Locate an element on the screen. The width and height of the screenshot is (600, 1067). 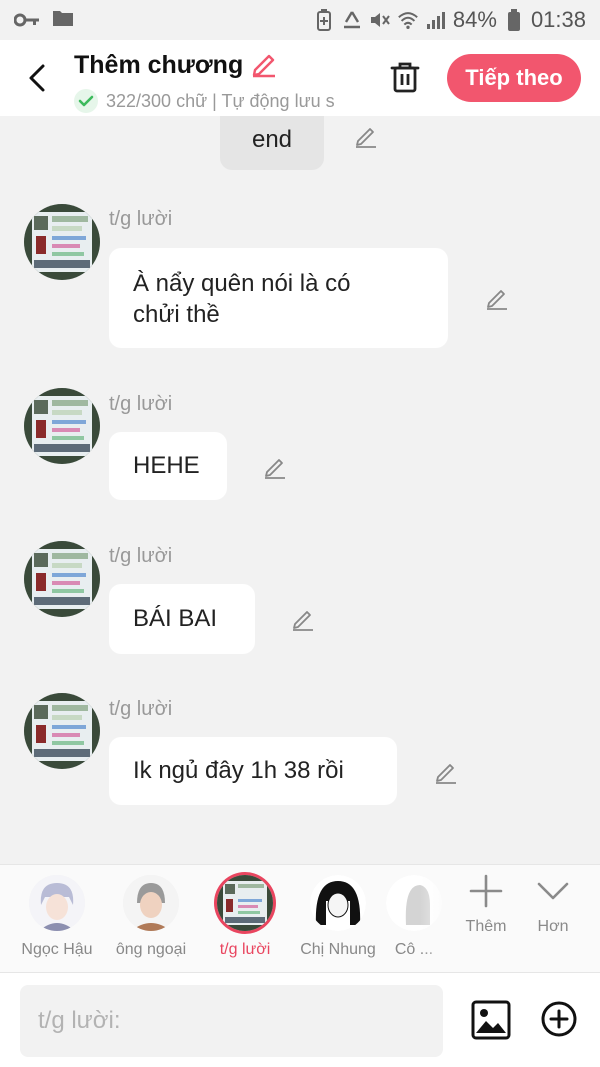
message-text: Ik ngủ đây 1h 38 rồi is located at coordinates (238, 770).